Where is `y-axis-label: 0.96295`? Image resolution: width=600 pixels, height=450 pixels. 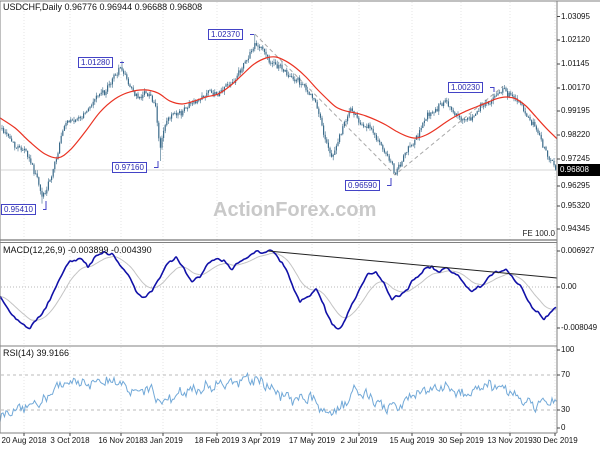 y-axis-label: 0.96295 is located at coordinates (575, 185).